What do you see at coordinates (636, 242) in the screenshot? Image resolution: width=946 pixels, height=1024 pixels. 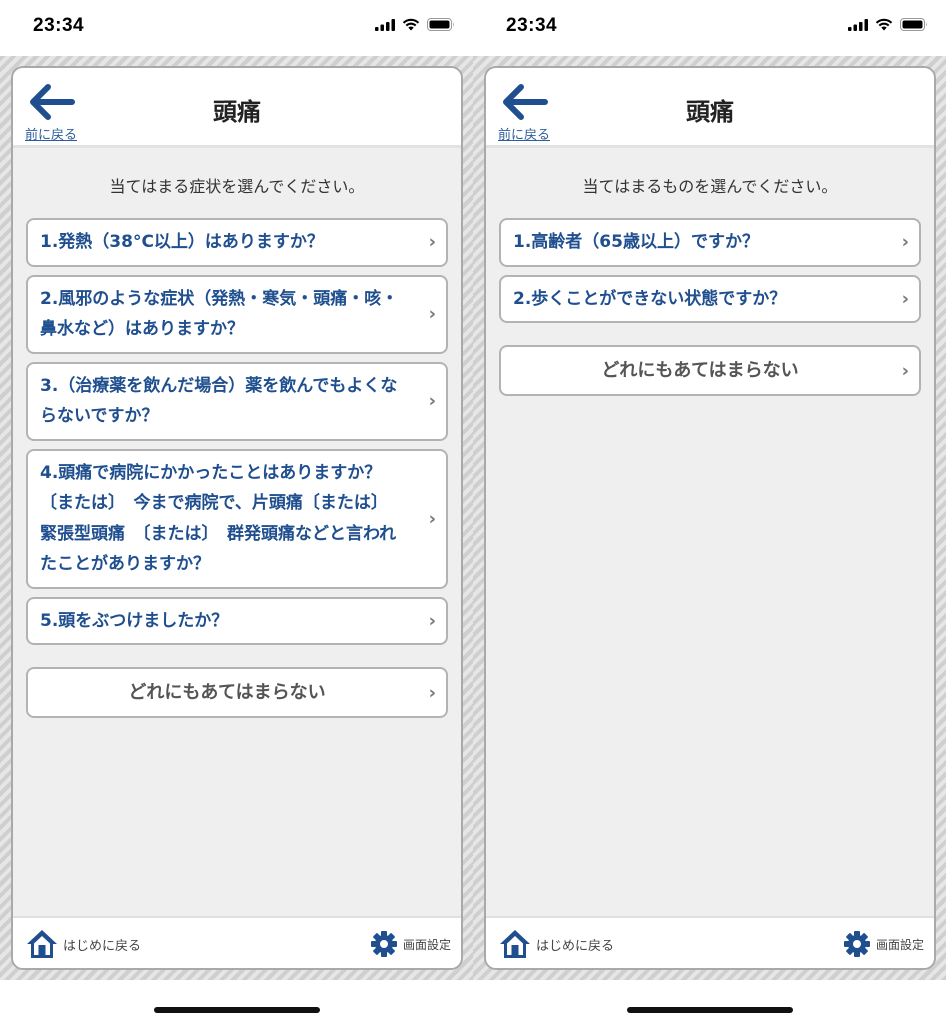 I see `option-label: 1.高齢者（65歳以上）ですか？` at bounding box center [636, 242].